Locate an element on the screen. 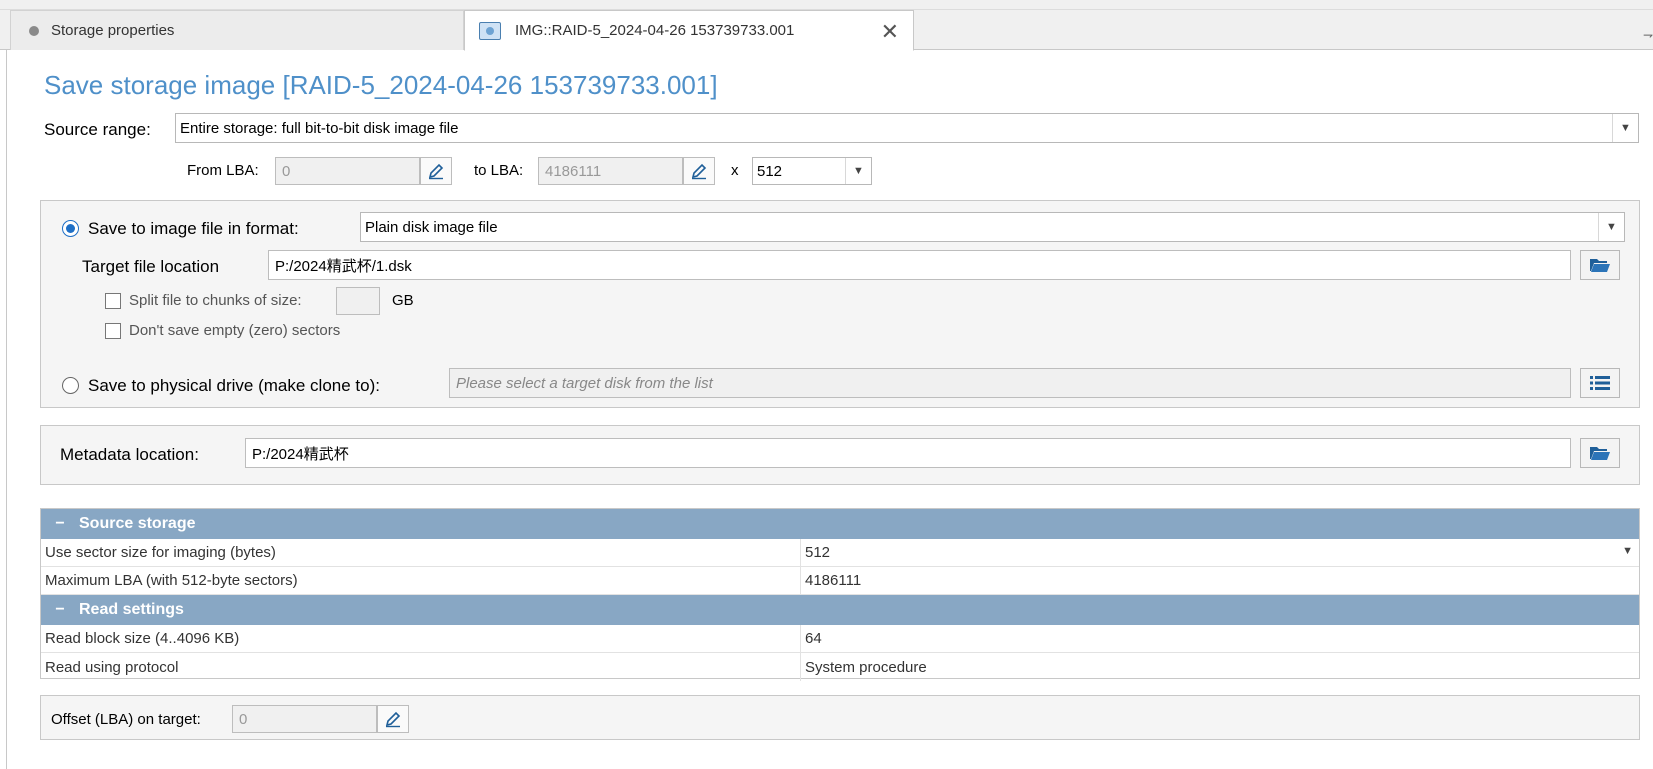 The height and width of the screenshot is (769, 1653). inactive-dot-icon is located at coordinates (34, 30).